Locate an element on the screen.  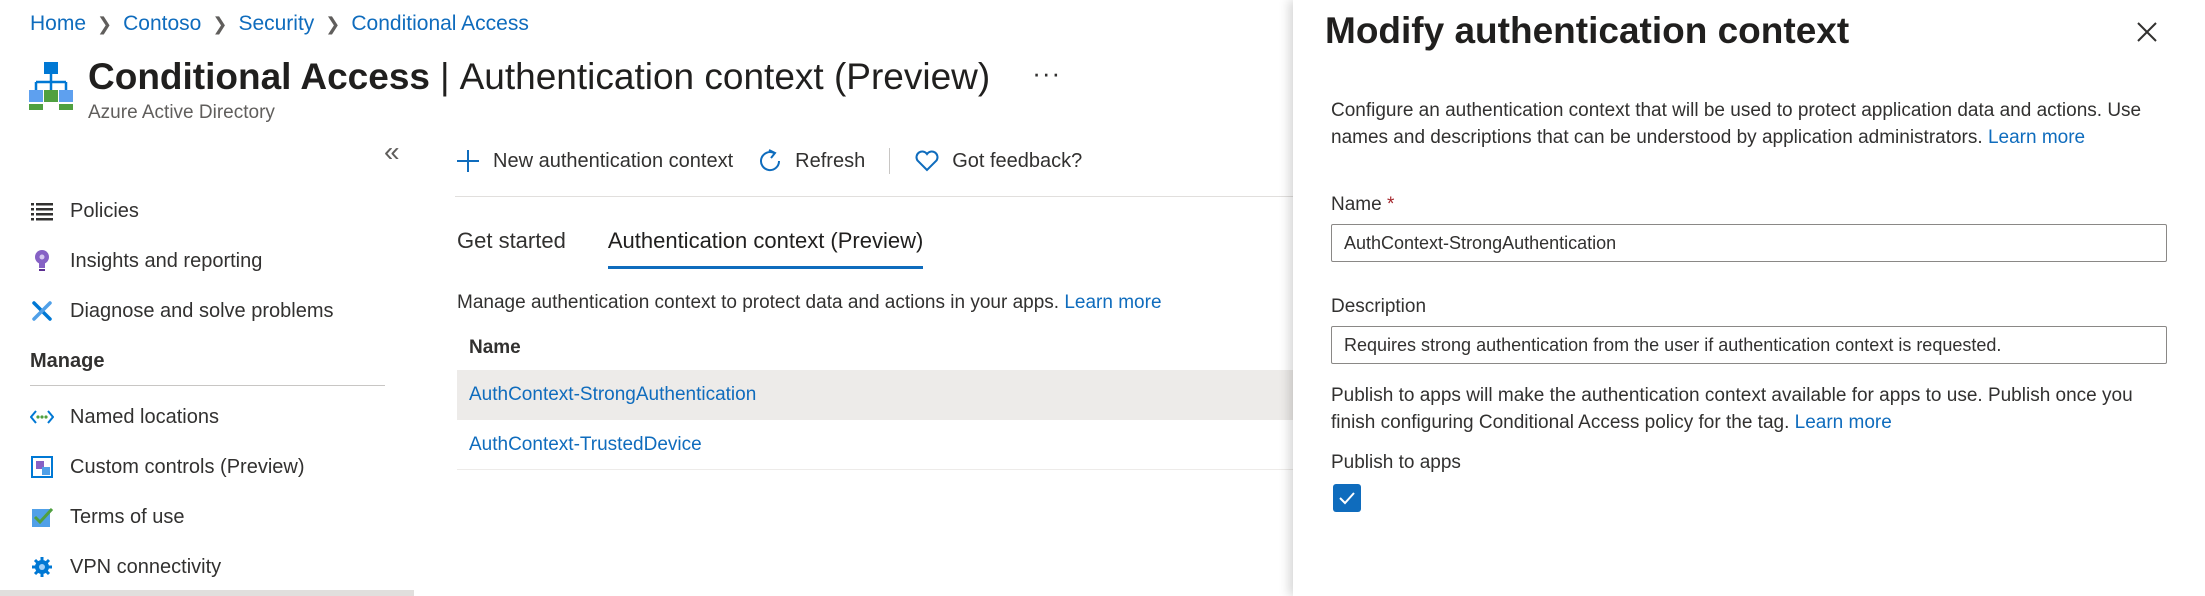
name-input is located at coordinates (1749, 243).